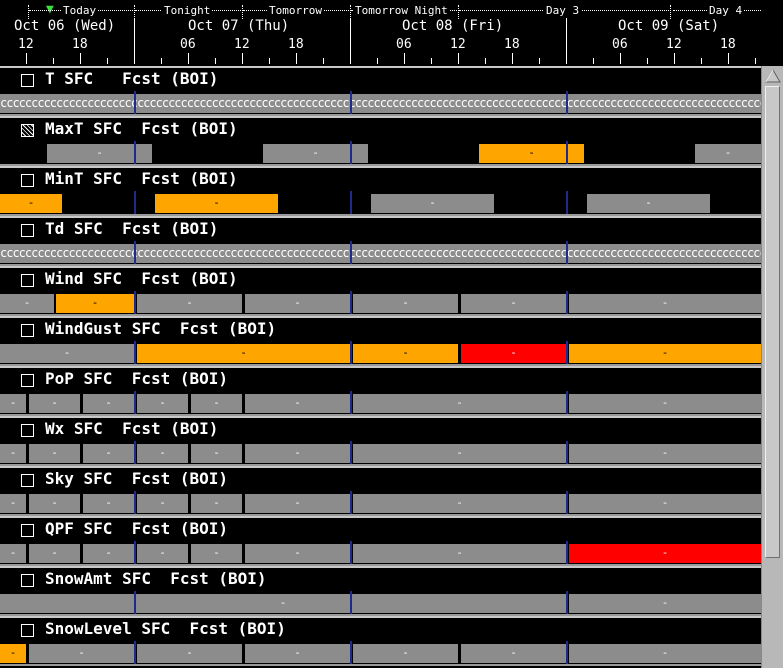 The width and height of the screenshot is (783, 668). I want to click on grid-row: SnowLevel SFC Fcst (BOI) - - - - - - -, so click(380, 641).